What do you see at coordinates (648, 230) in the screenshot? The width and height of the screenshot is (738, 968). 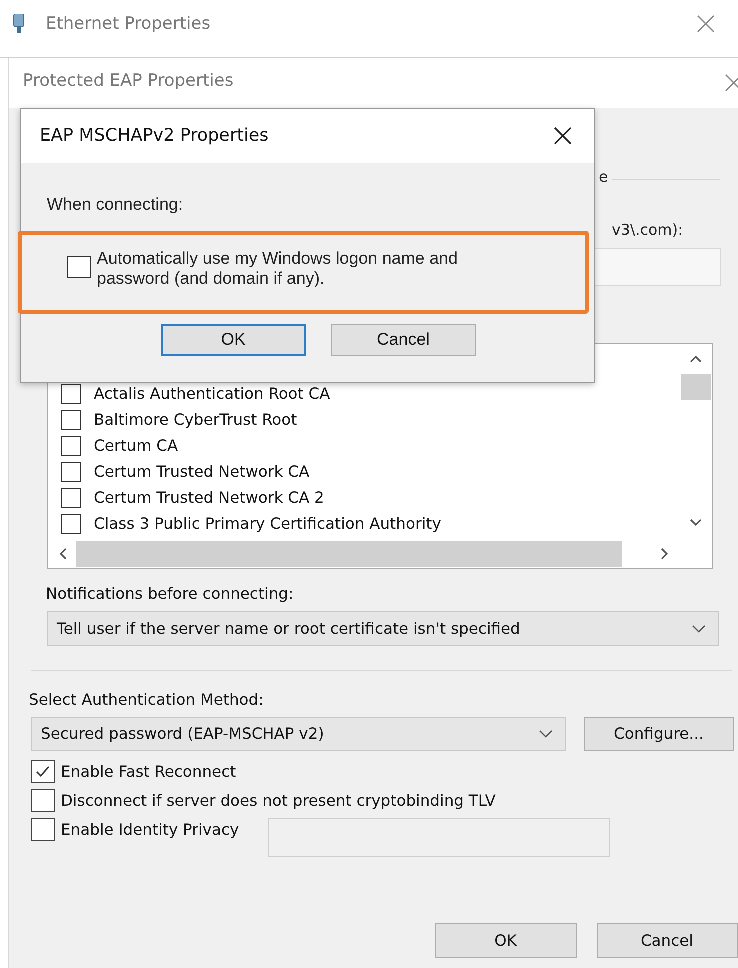 I see `field-label: v3\.com):` at bounding box center [648, 230].